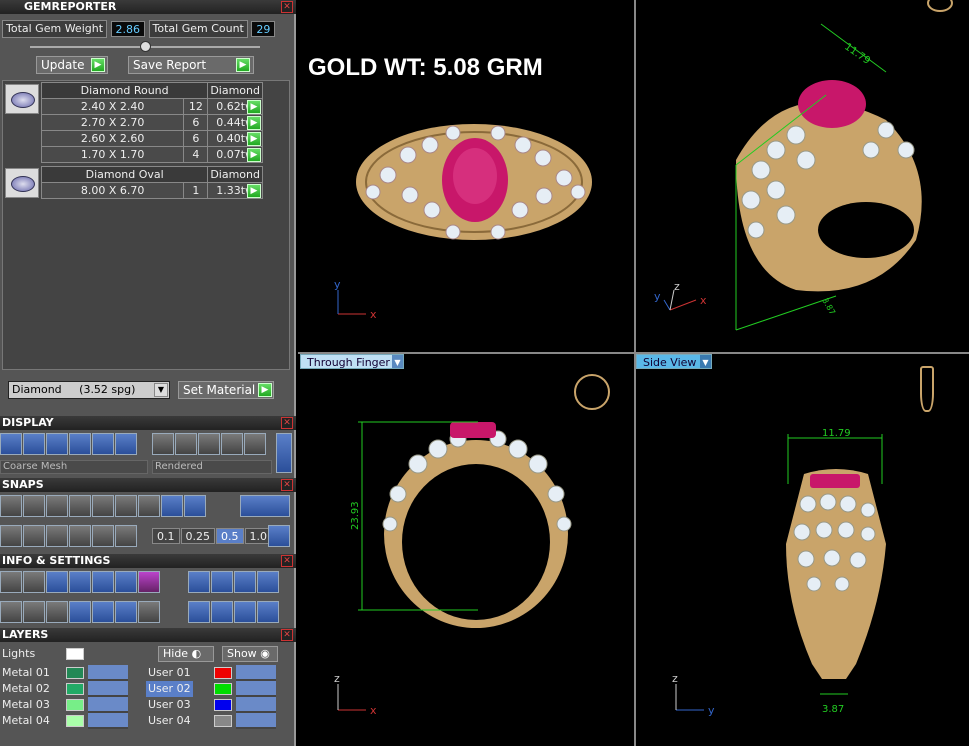 The image size is (969, 746). I want to click on wrench-icon, so click(34, 582).